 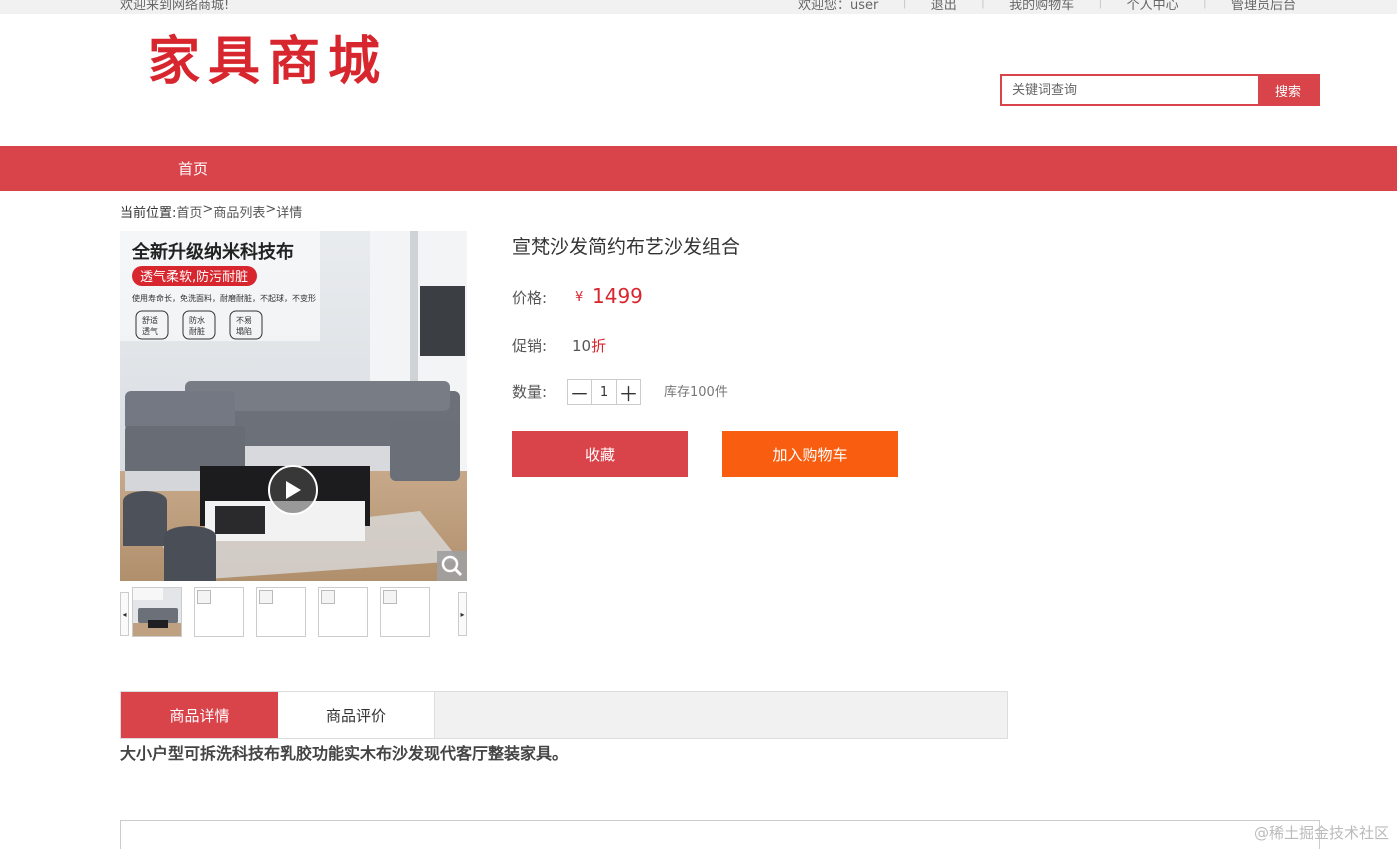 What do you see at coordinates (1041, 6) in the screenshot?
I see `my-cart-link: 我的购物车` at bounding box center [1041, 6].